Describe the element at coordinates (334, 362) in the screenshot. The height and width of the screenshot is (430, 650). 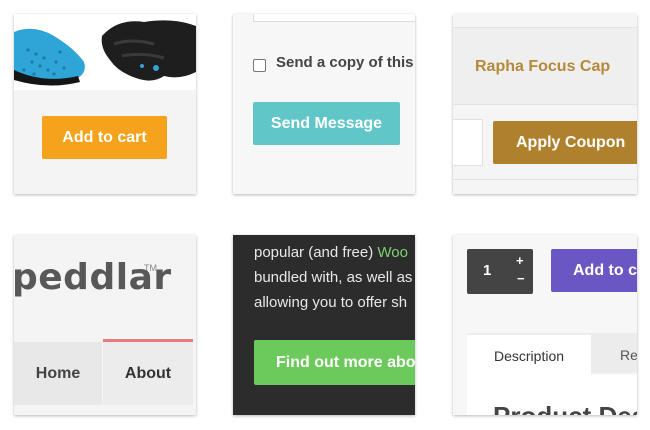
I see `find-out-more-button: Find out more abou` at that location.